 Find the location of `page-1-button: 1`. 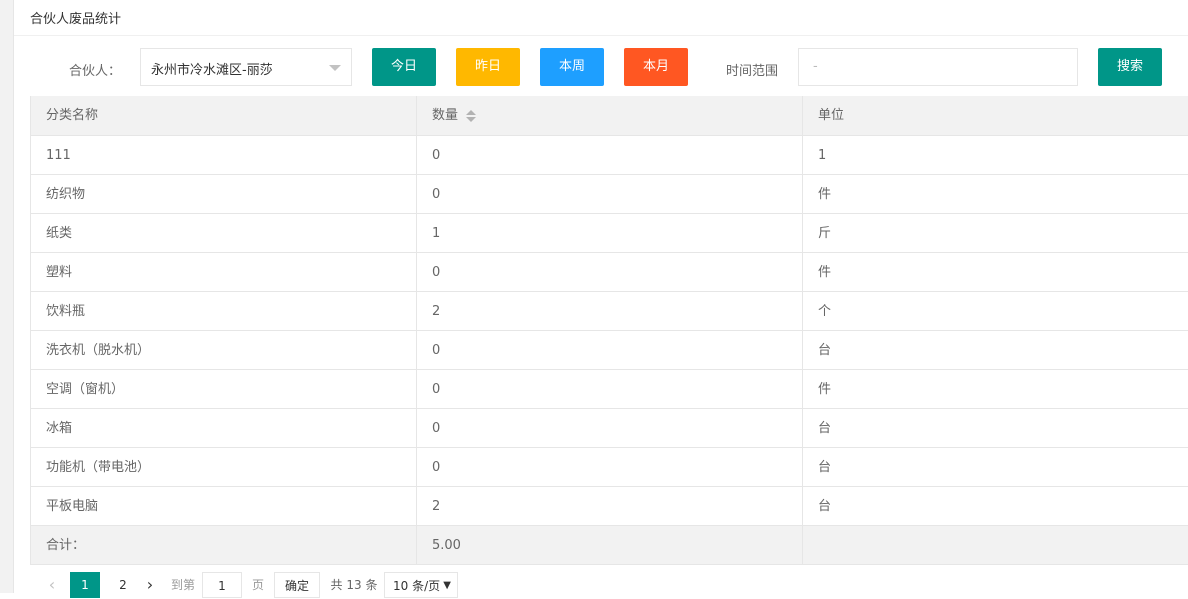

page-1-button: 1 is located at coordinates (85, 585).